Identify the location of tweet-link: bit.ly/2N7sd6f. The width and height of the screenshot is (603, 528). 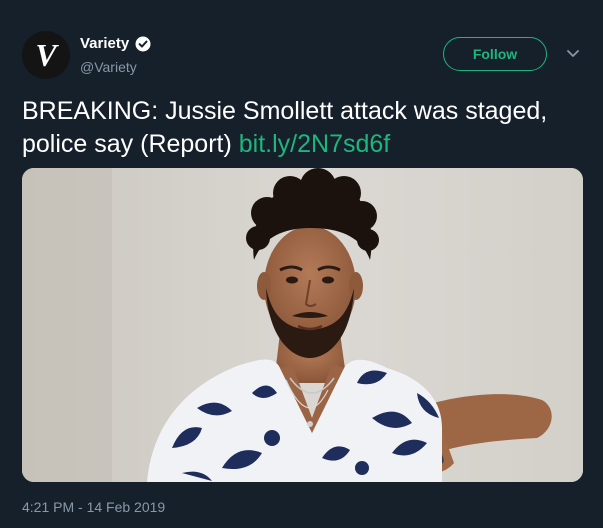
(314, 144).